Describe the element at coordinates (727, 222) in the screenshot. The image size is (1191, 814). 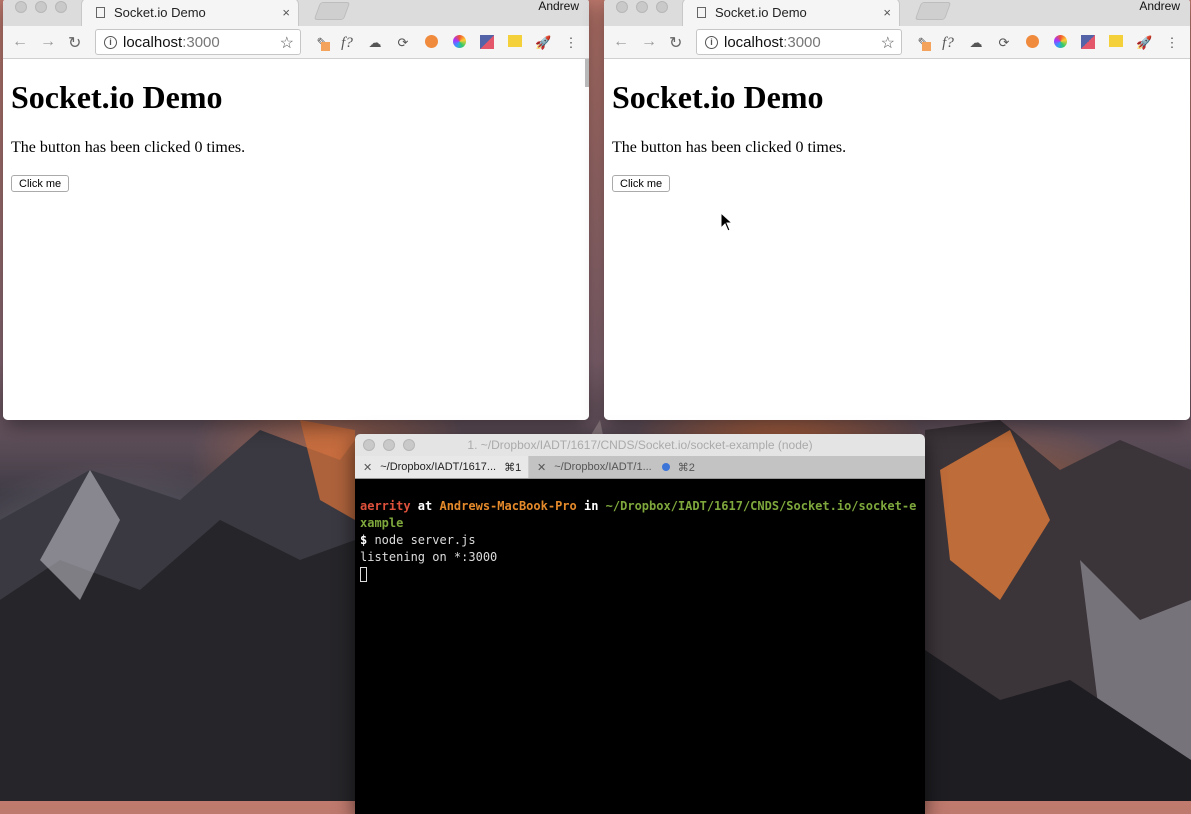
I see `mouse-cursor-icon` at that location.